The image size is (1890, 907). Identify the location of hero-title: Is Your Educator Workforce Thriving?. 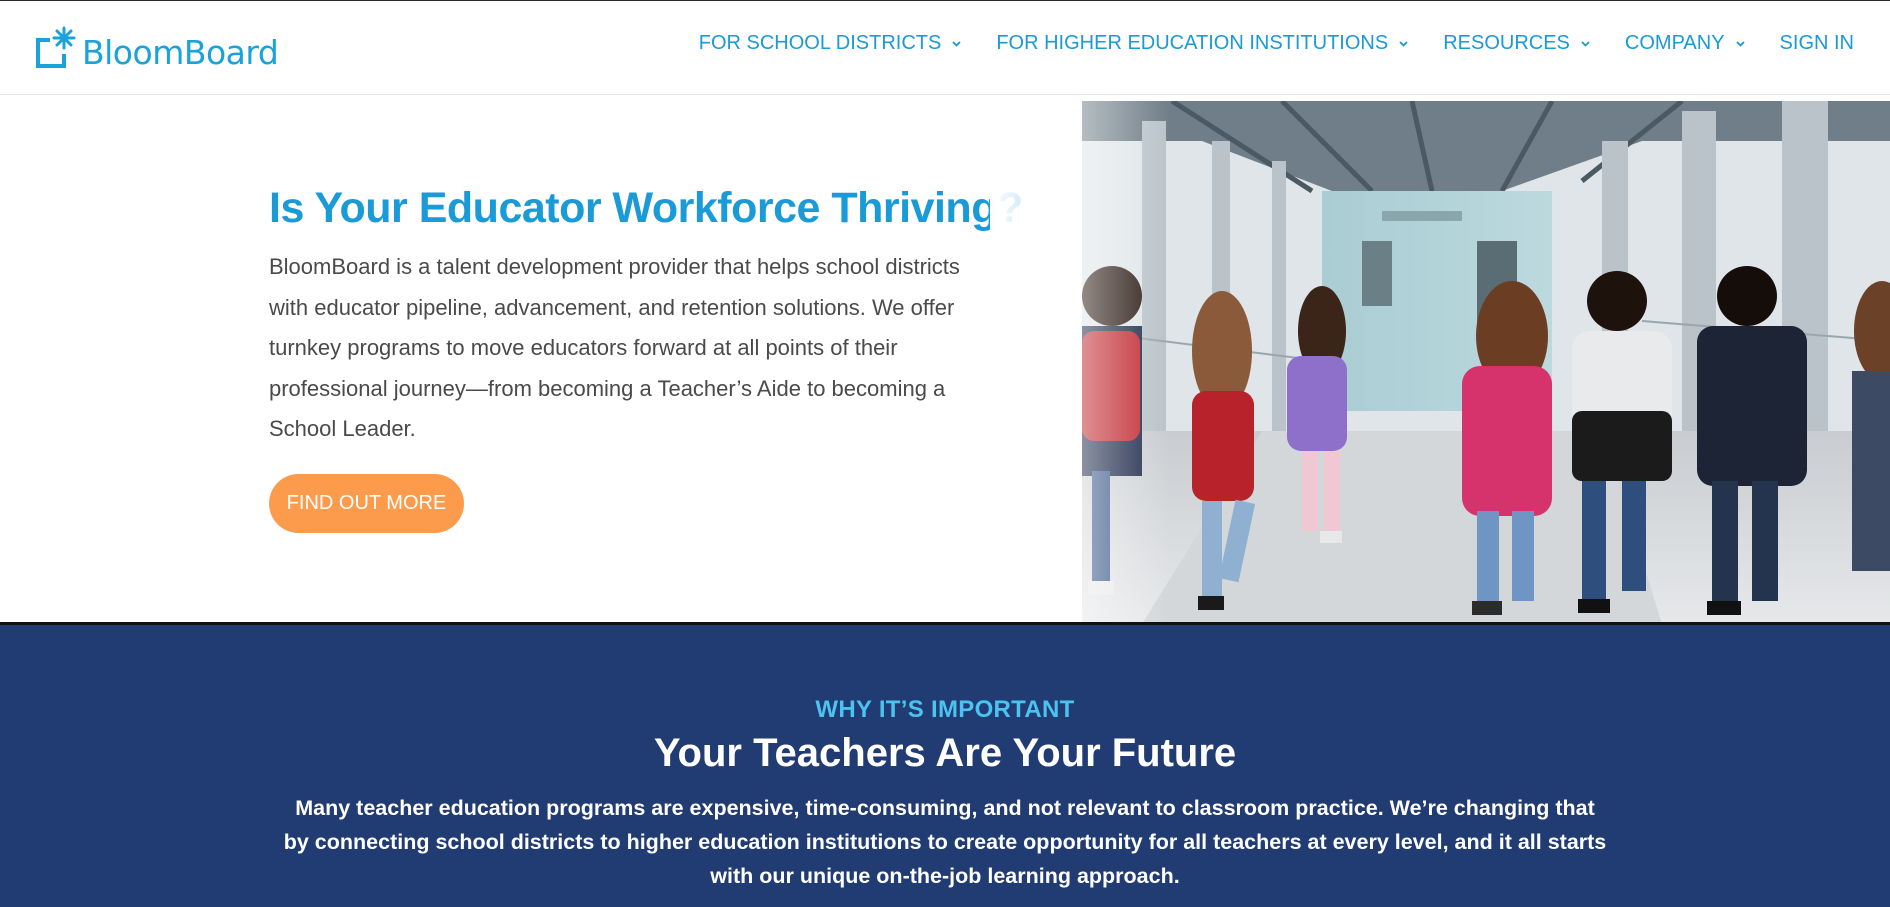
(646, 208).